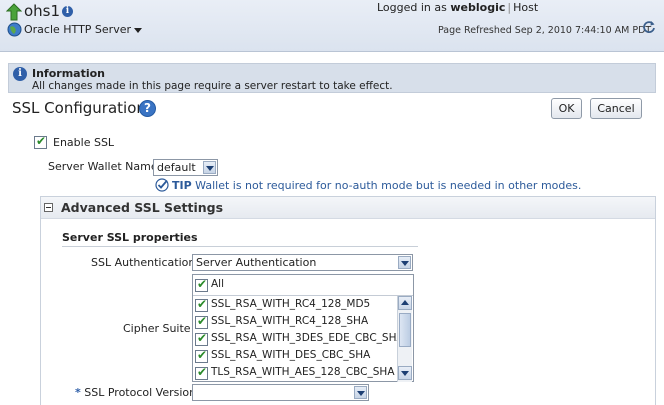  What do you see at coordinates (142, 207) in the screenshot?
I see `advanced-ssl-title: Advanced SSL Settings` at bounding box center [142, 207].